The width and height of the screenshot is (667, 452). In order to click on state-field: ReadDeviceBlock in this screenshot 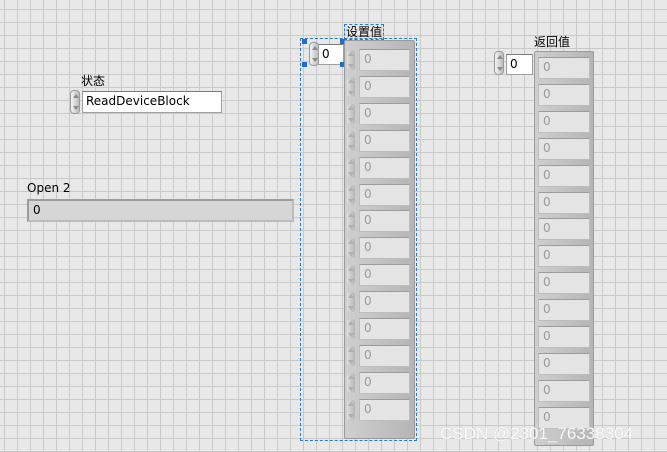, I will do `click(152, 102)`.